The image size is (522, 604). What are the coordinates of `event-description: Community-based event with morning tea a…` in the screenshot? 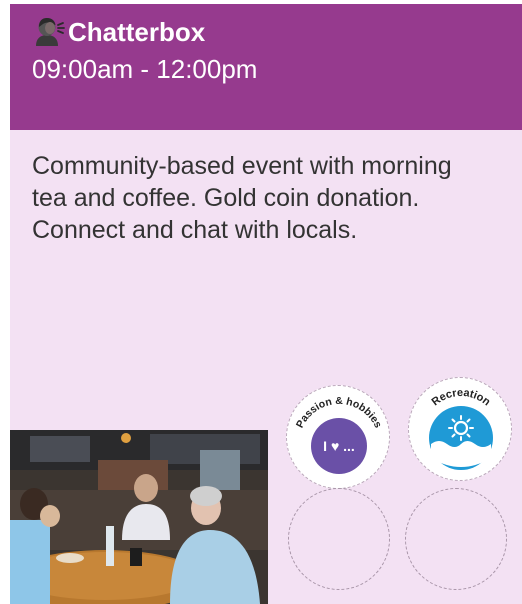 It's located at (242, 198).